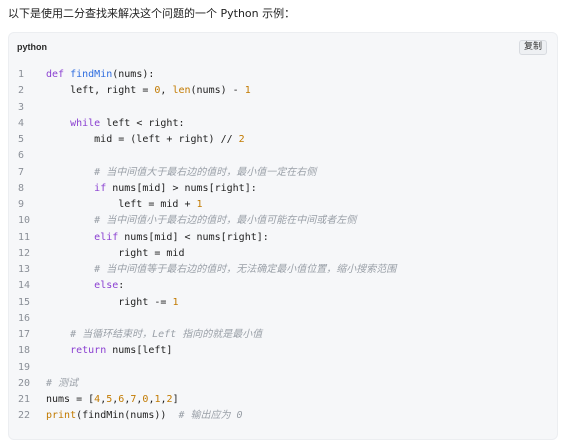 This screenshot has width=565, height=446. Describe the element at coordinates (24, 334) in the screenshot. I see `line-number: 17` at that location.